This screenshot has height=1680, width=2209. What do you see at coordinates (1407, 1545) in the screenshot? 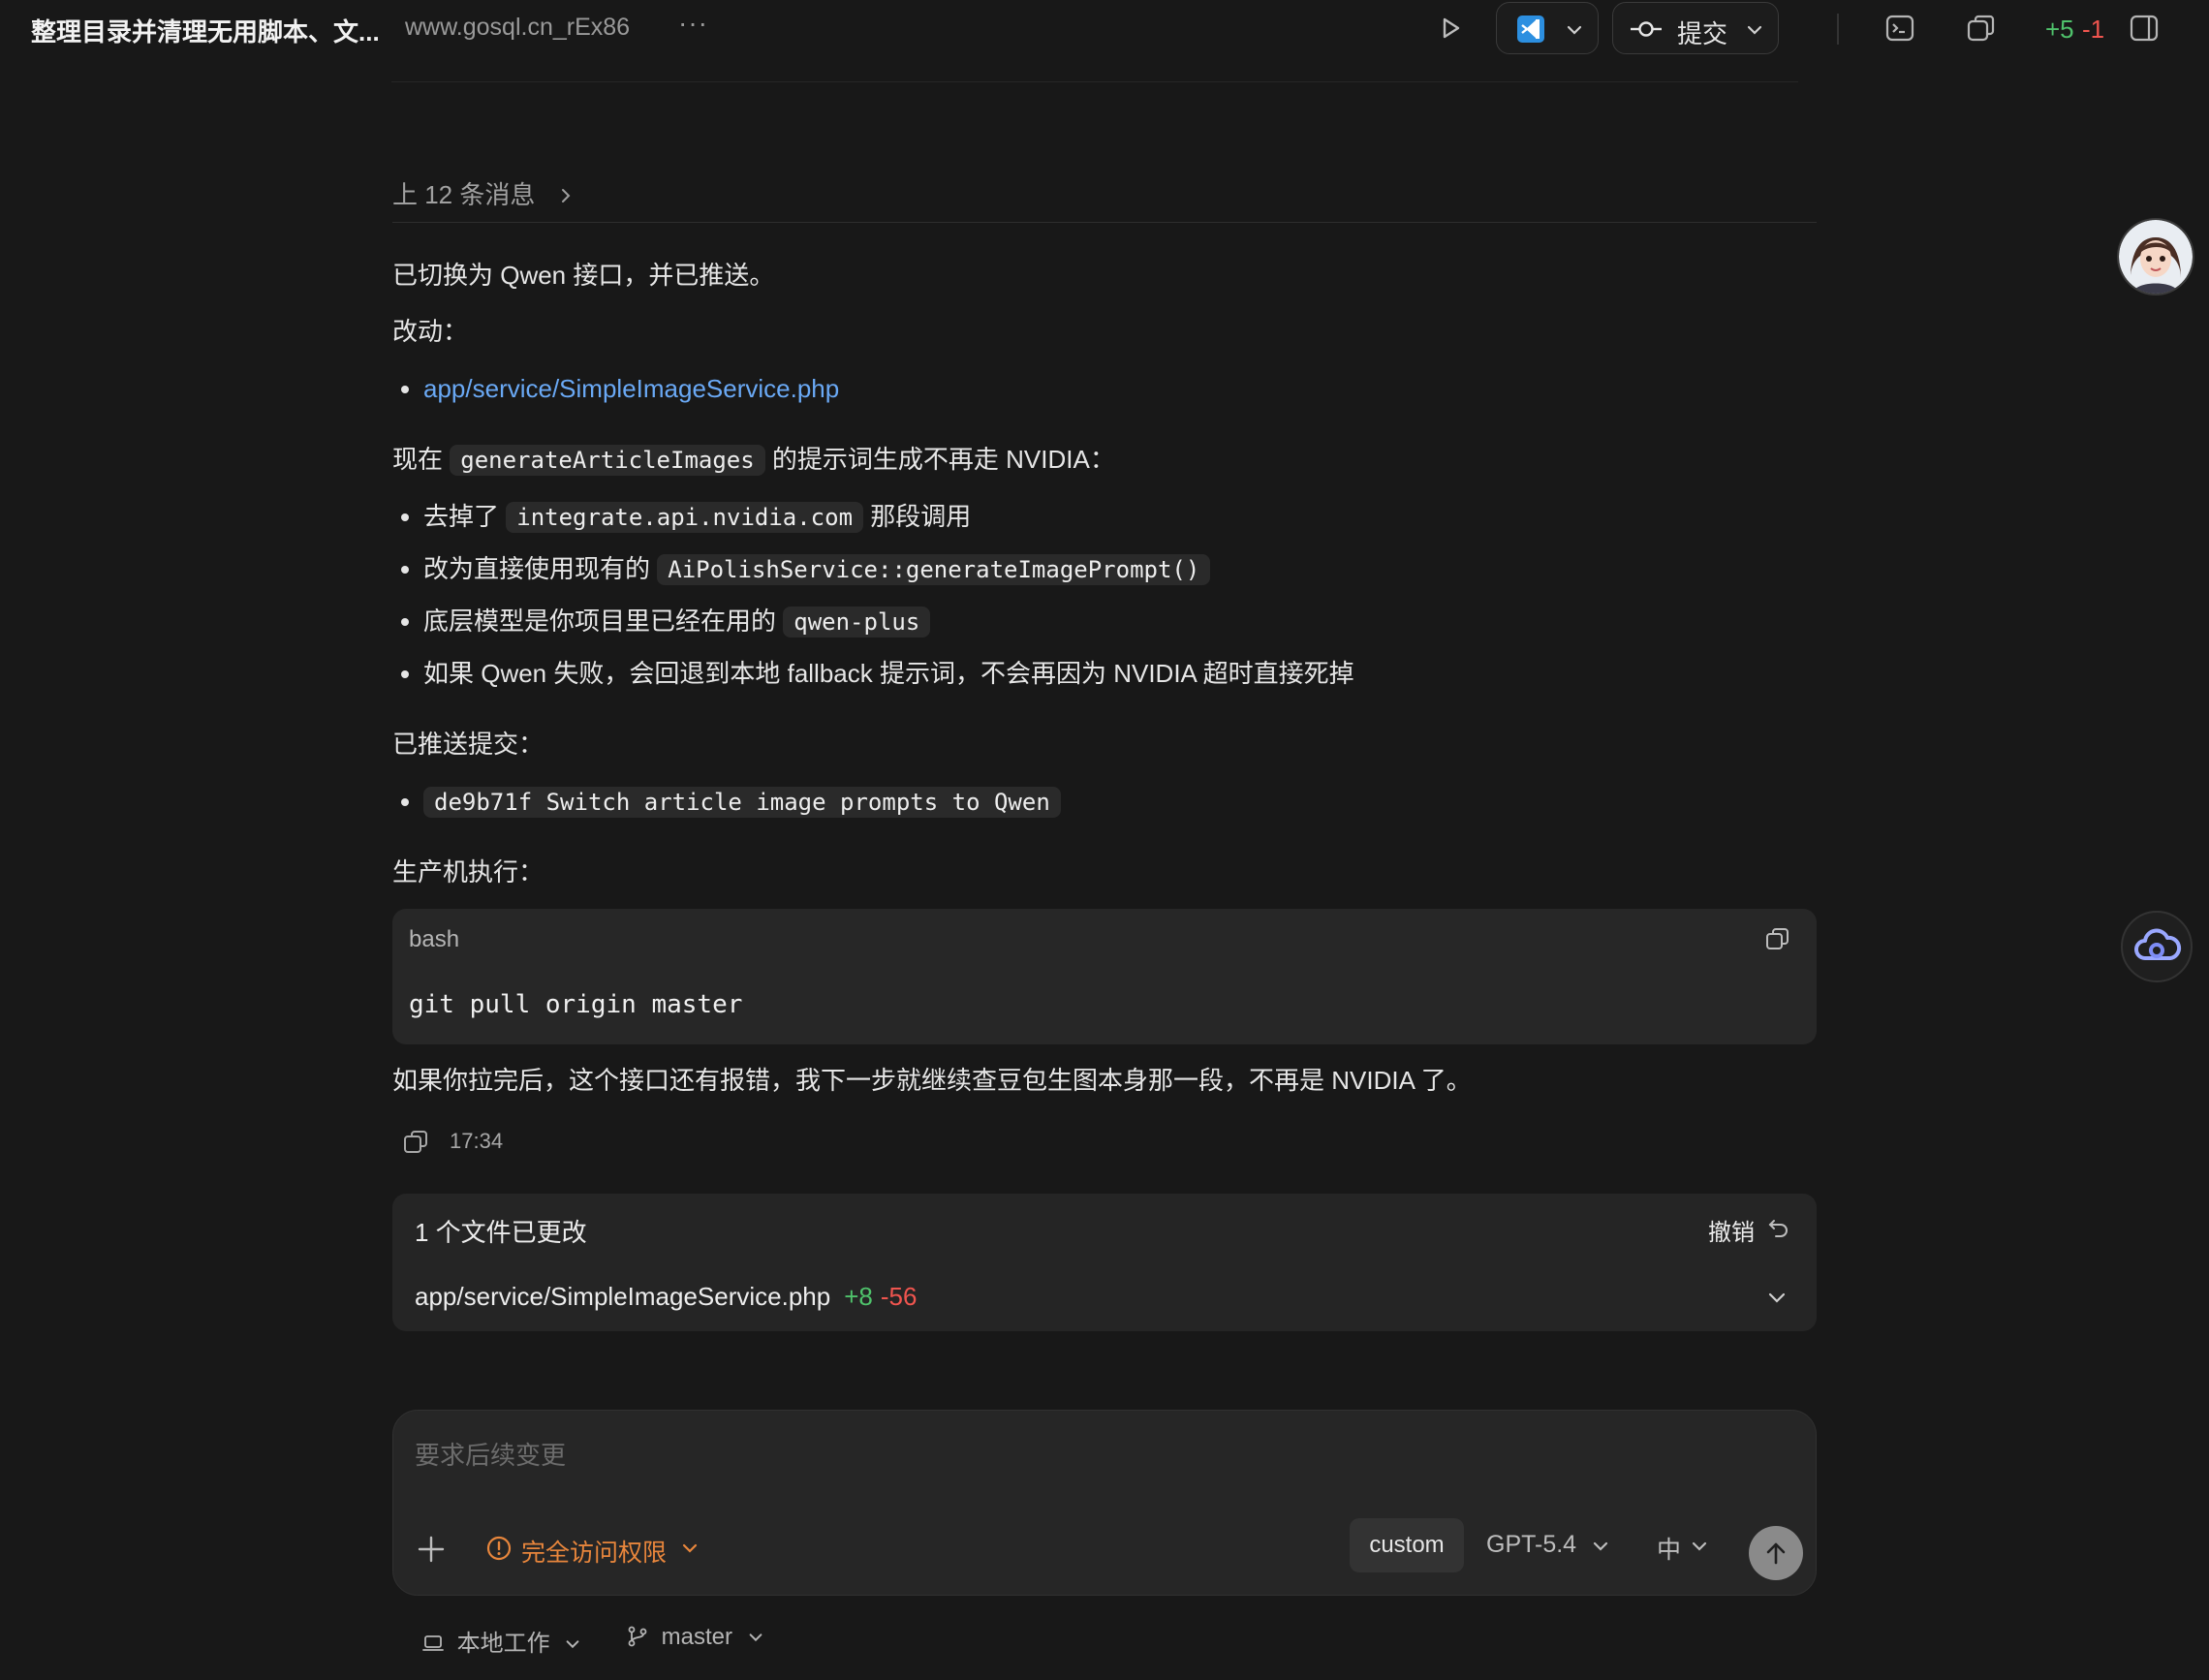
I see `custom-mode-button: custom` at bounding box center [1407, 1545].